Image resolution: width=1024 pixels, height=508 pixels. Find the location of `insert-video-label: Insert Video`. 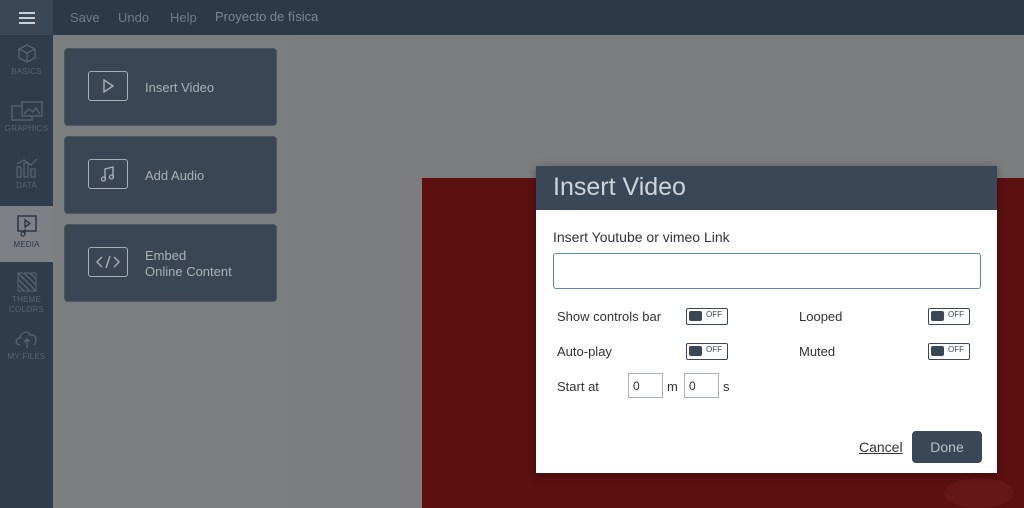

insert-video-label: Insert Video is located at coordinates (180, 87).